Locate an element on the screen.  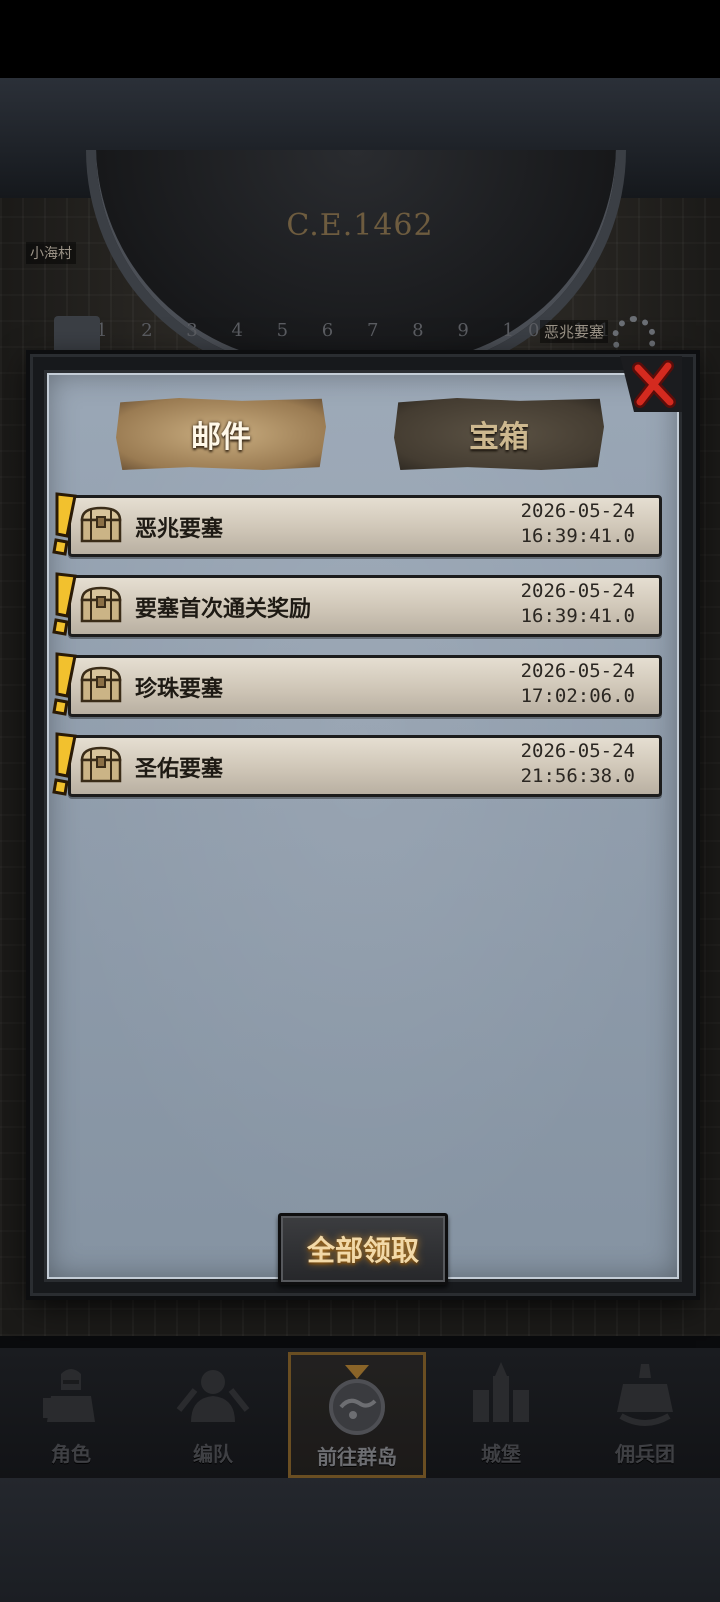
tab-mail: 邮件 is located at coordinates (221, 434).